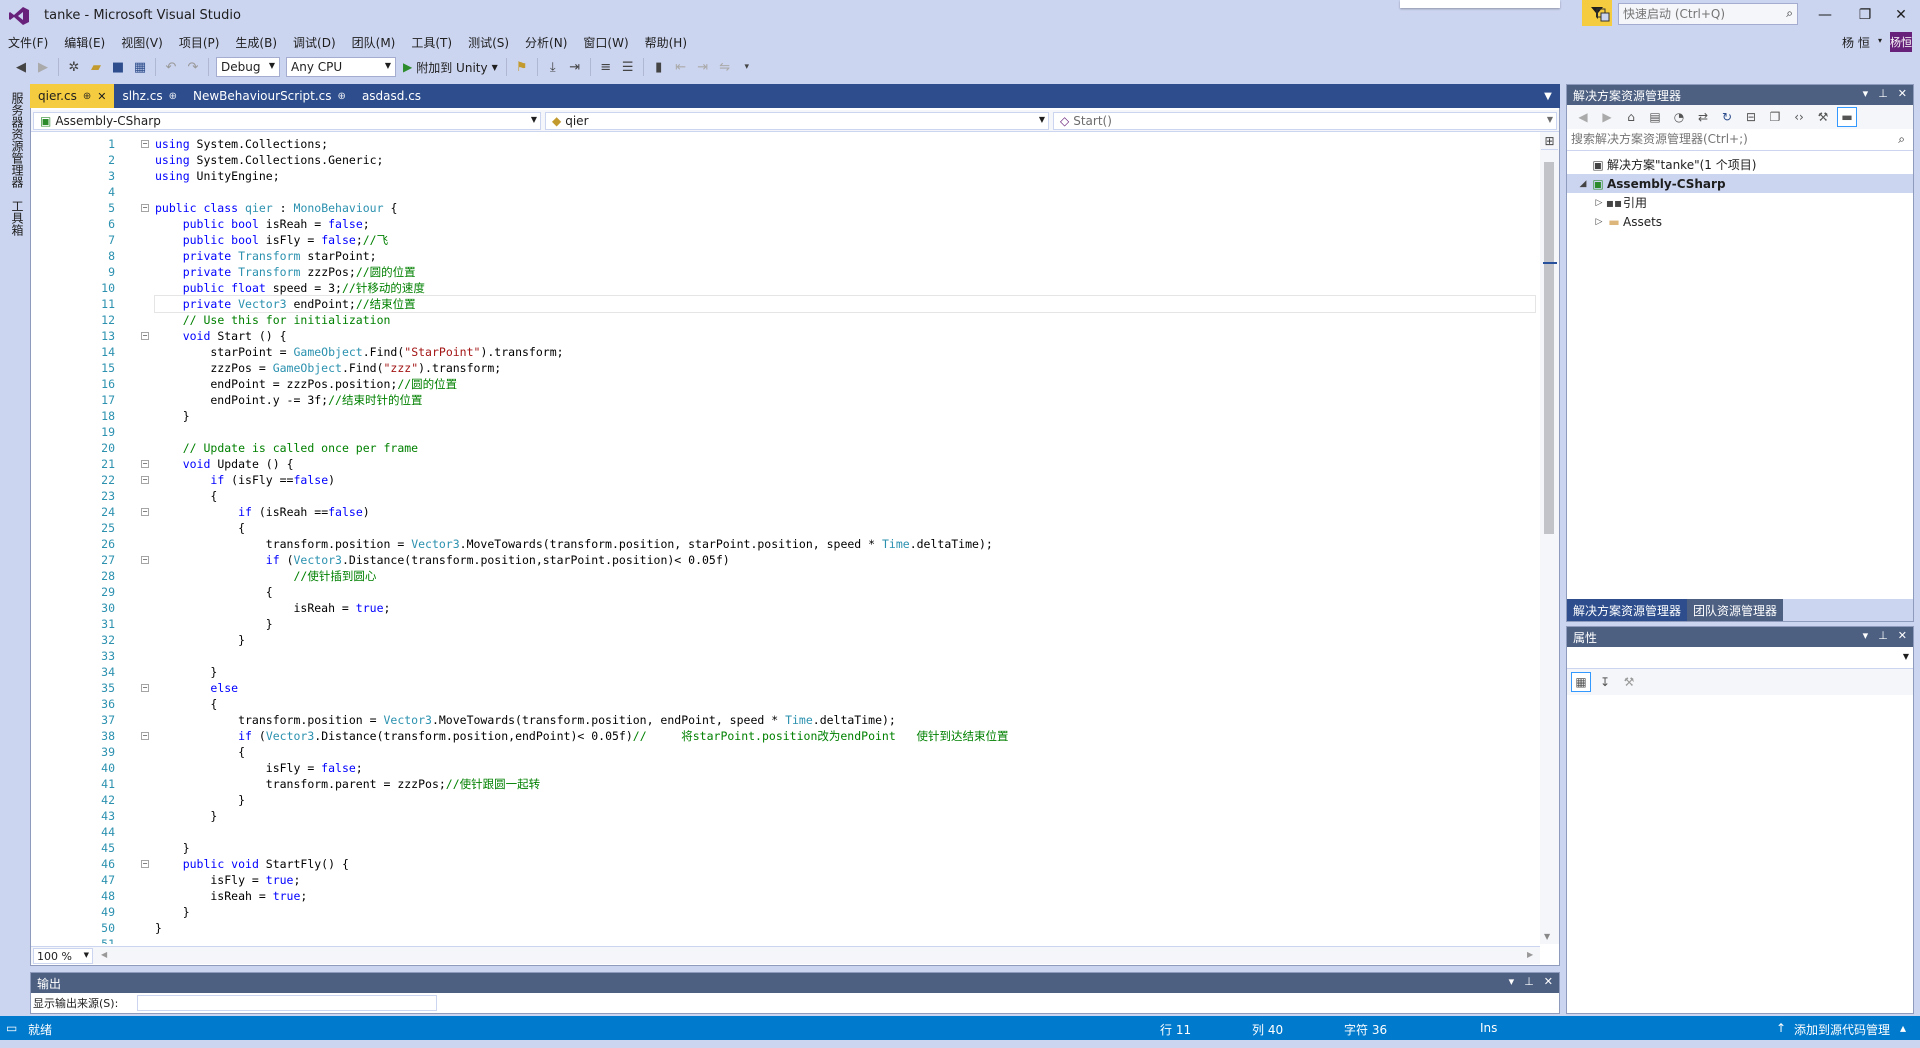 The height and width of the screenshot is (1048, 1920). What do you see at coordinates (703, 67) in the screenshot?
I see `next-bookmark-icon: ⇥` at bounding box center [703, 67].